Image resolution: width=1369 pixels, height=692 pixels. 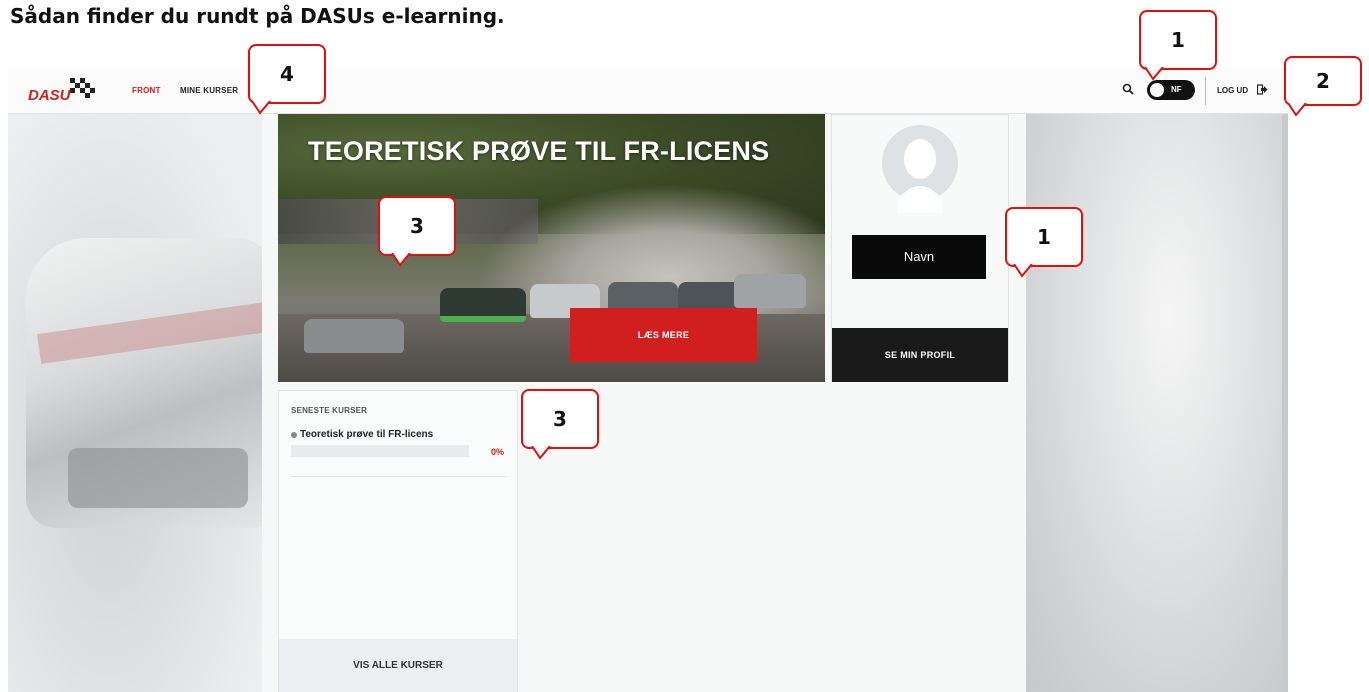 I want to click on course-progress-percent: 0%, so click(x=498, y=452).